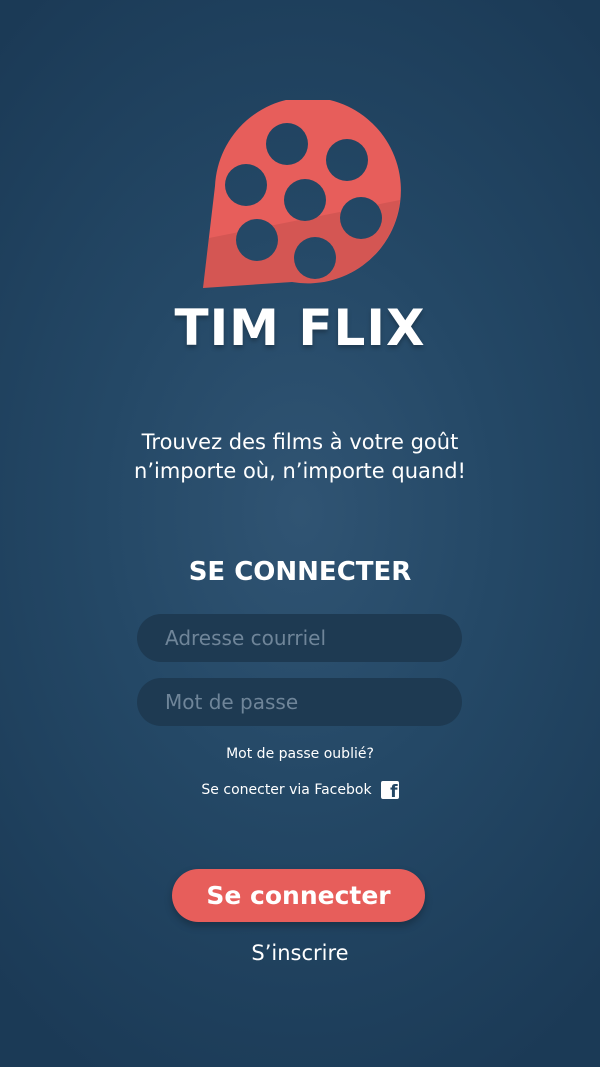 The image size is (600, 1067). I want to click on login-button: Se connecter, so click(298, 895).